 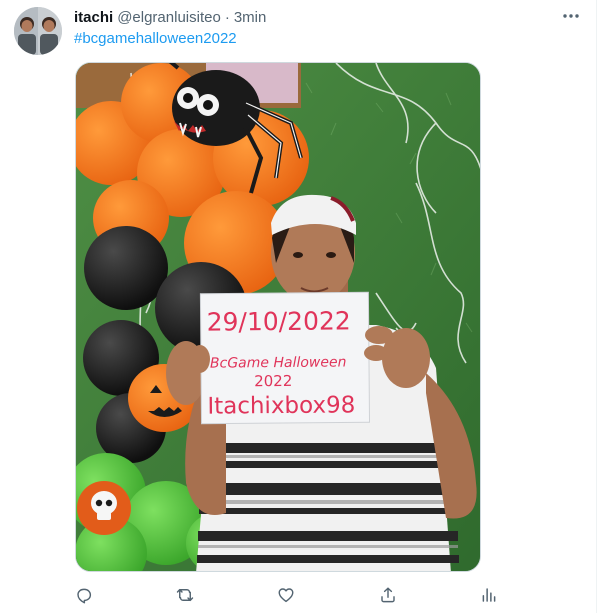 I want to click on retweet-button, so click(x=185, y=595).